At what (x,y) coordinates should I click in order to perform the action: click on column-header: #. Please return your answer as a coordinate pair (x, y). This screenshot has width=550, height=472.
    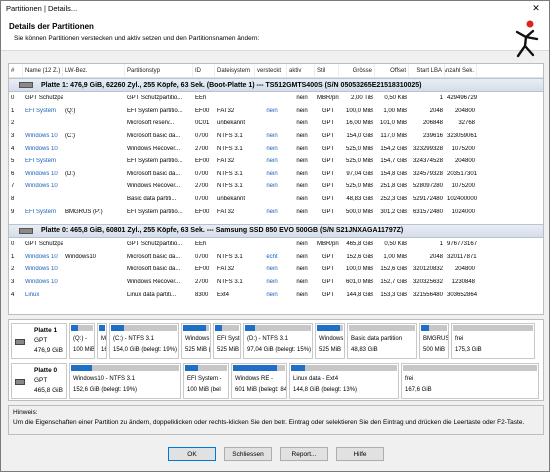
    Looking at the image, I should click on (16, 70).